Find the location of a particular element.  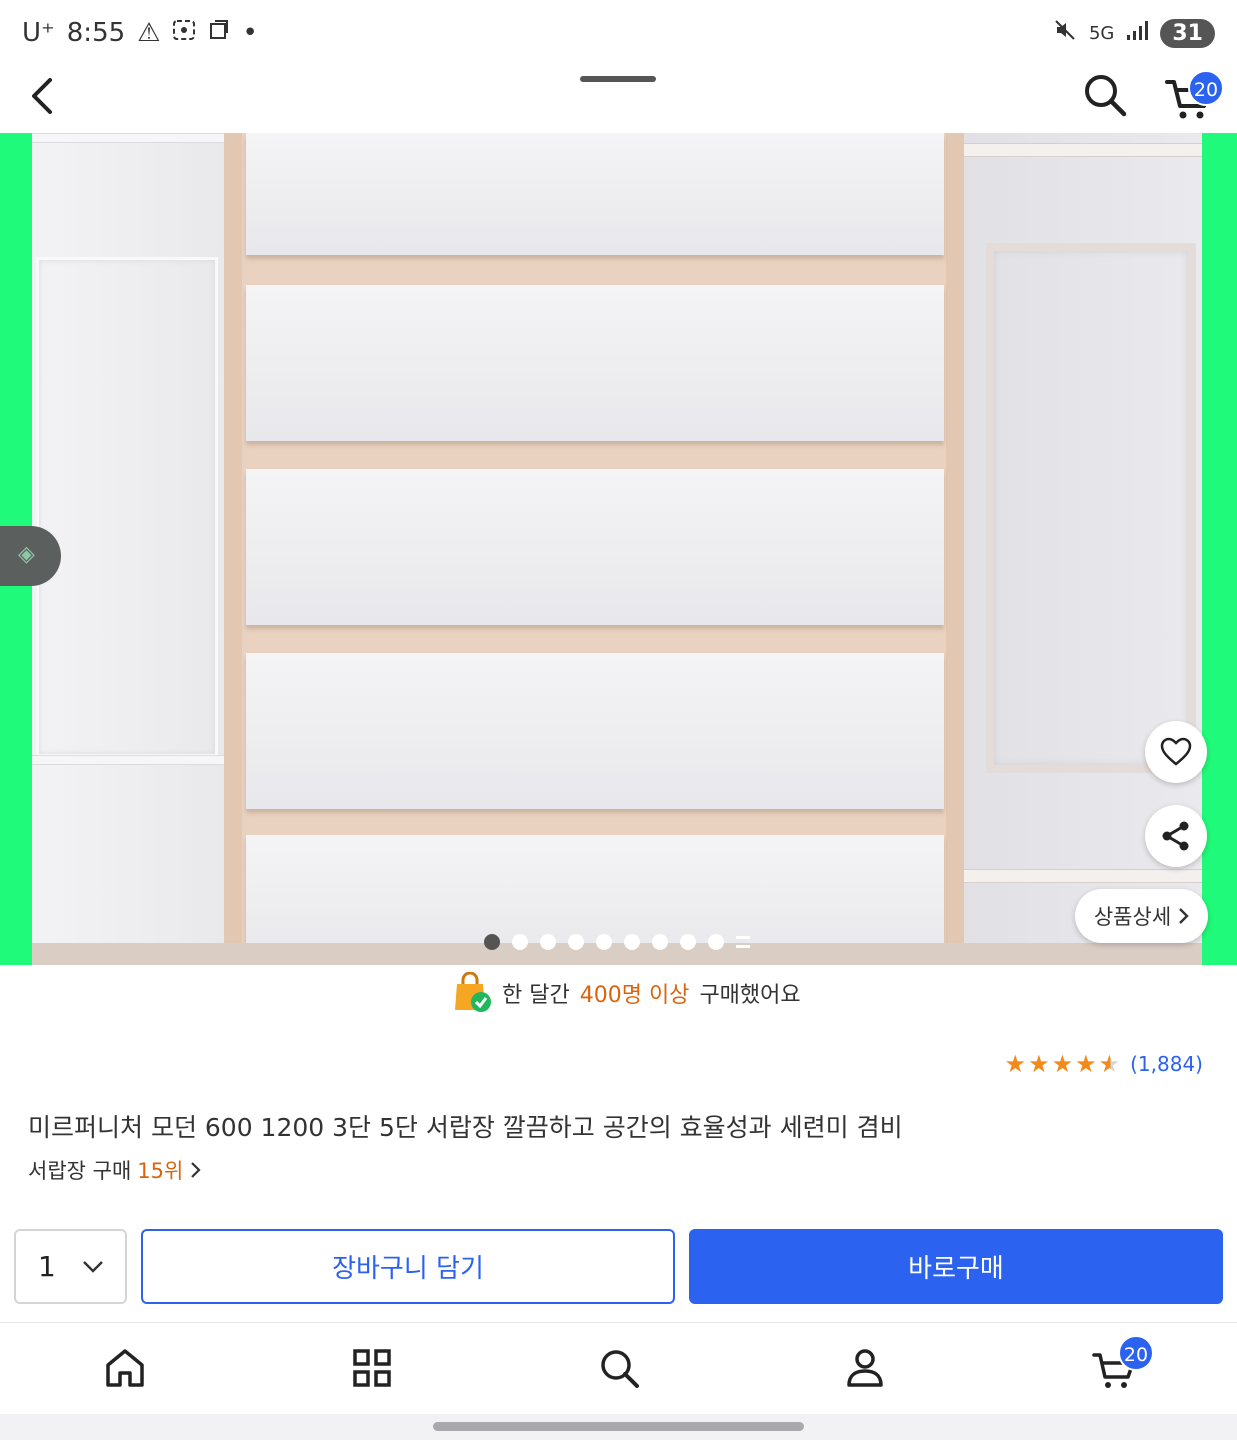

purchase-note: 한 달간 400명 이상 구매했어요 is located at coordinates (626, 993).